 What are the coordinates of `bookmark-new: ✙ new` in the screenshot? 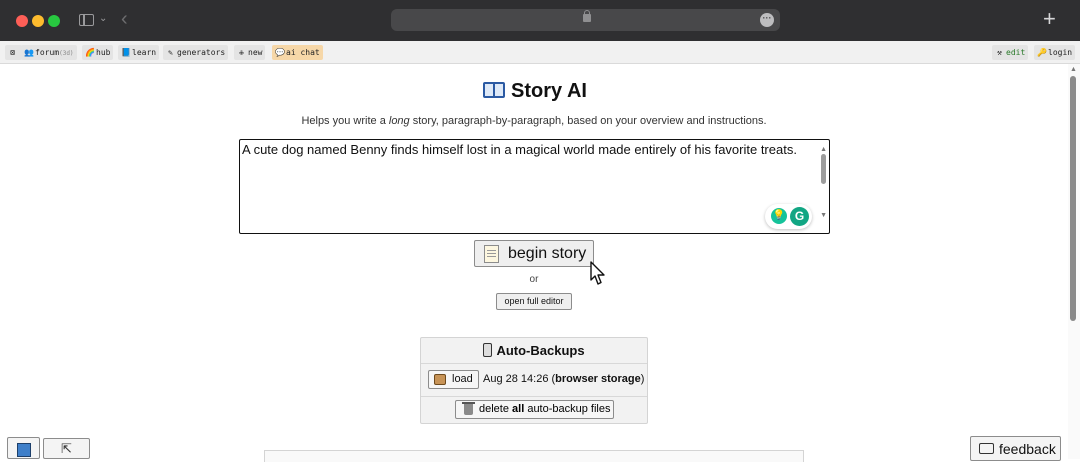 It's located at (250, 52).